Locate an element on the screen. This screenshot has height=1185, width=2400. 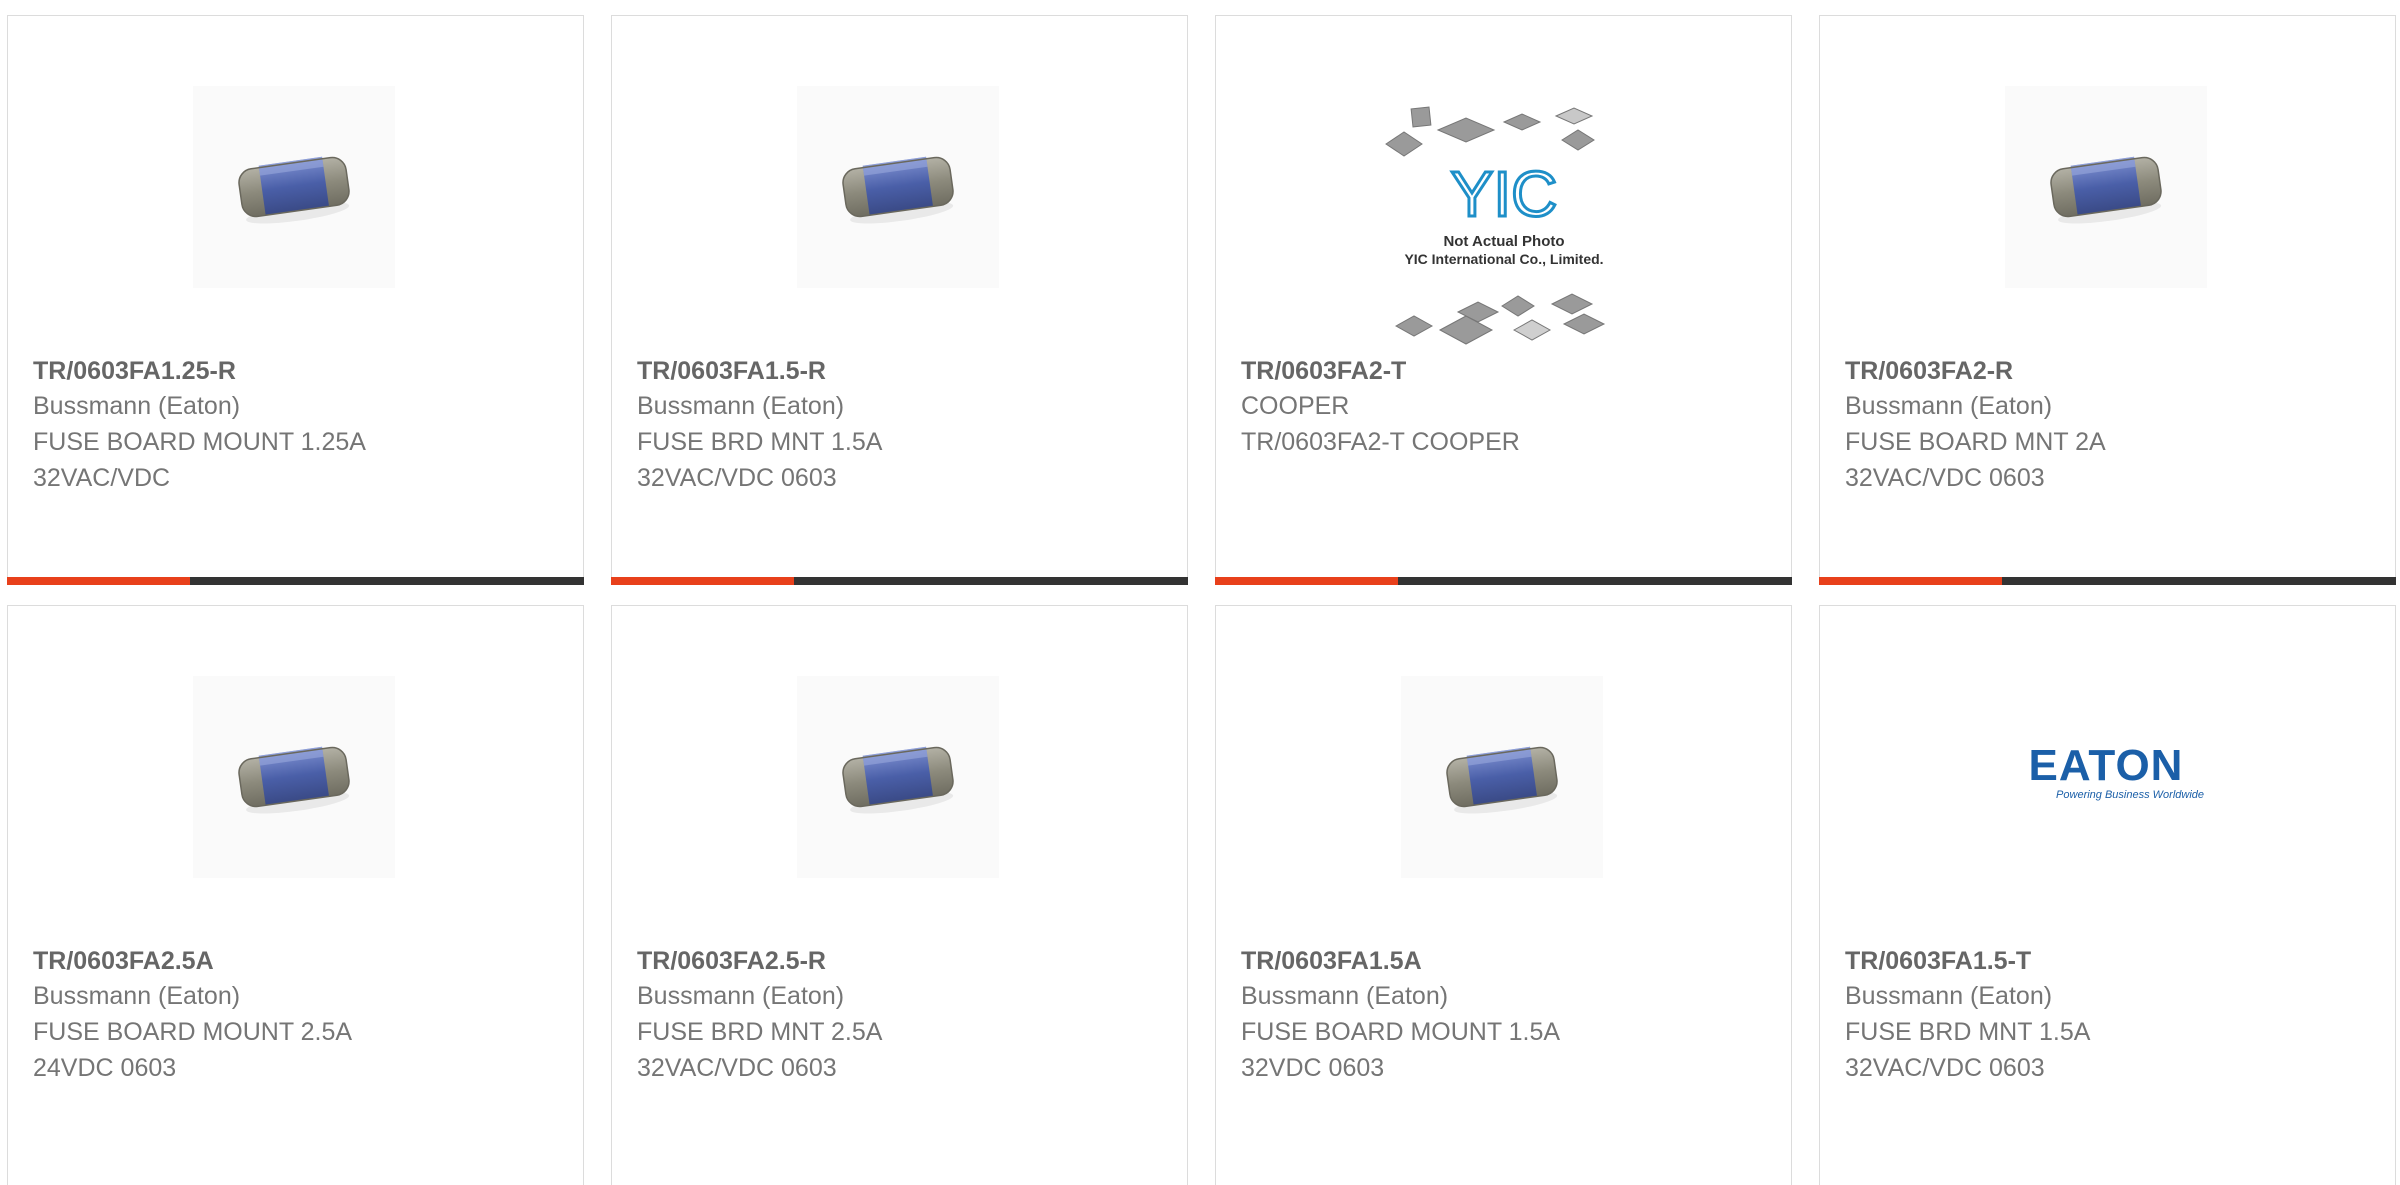
part-number-link: TR/0603FA1.25-R is located at coordinates (298, 371).